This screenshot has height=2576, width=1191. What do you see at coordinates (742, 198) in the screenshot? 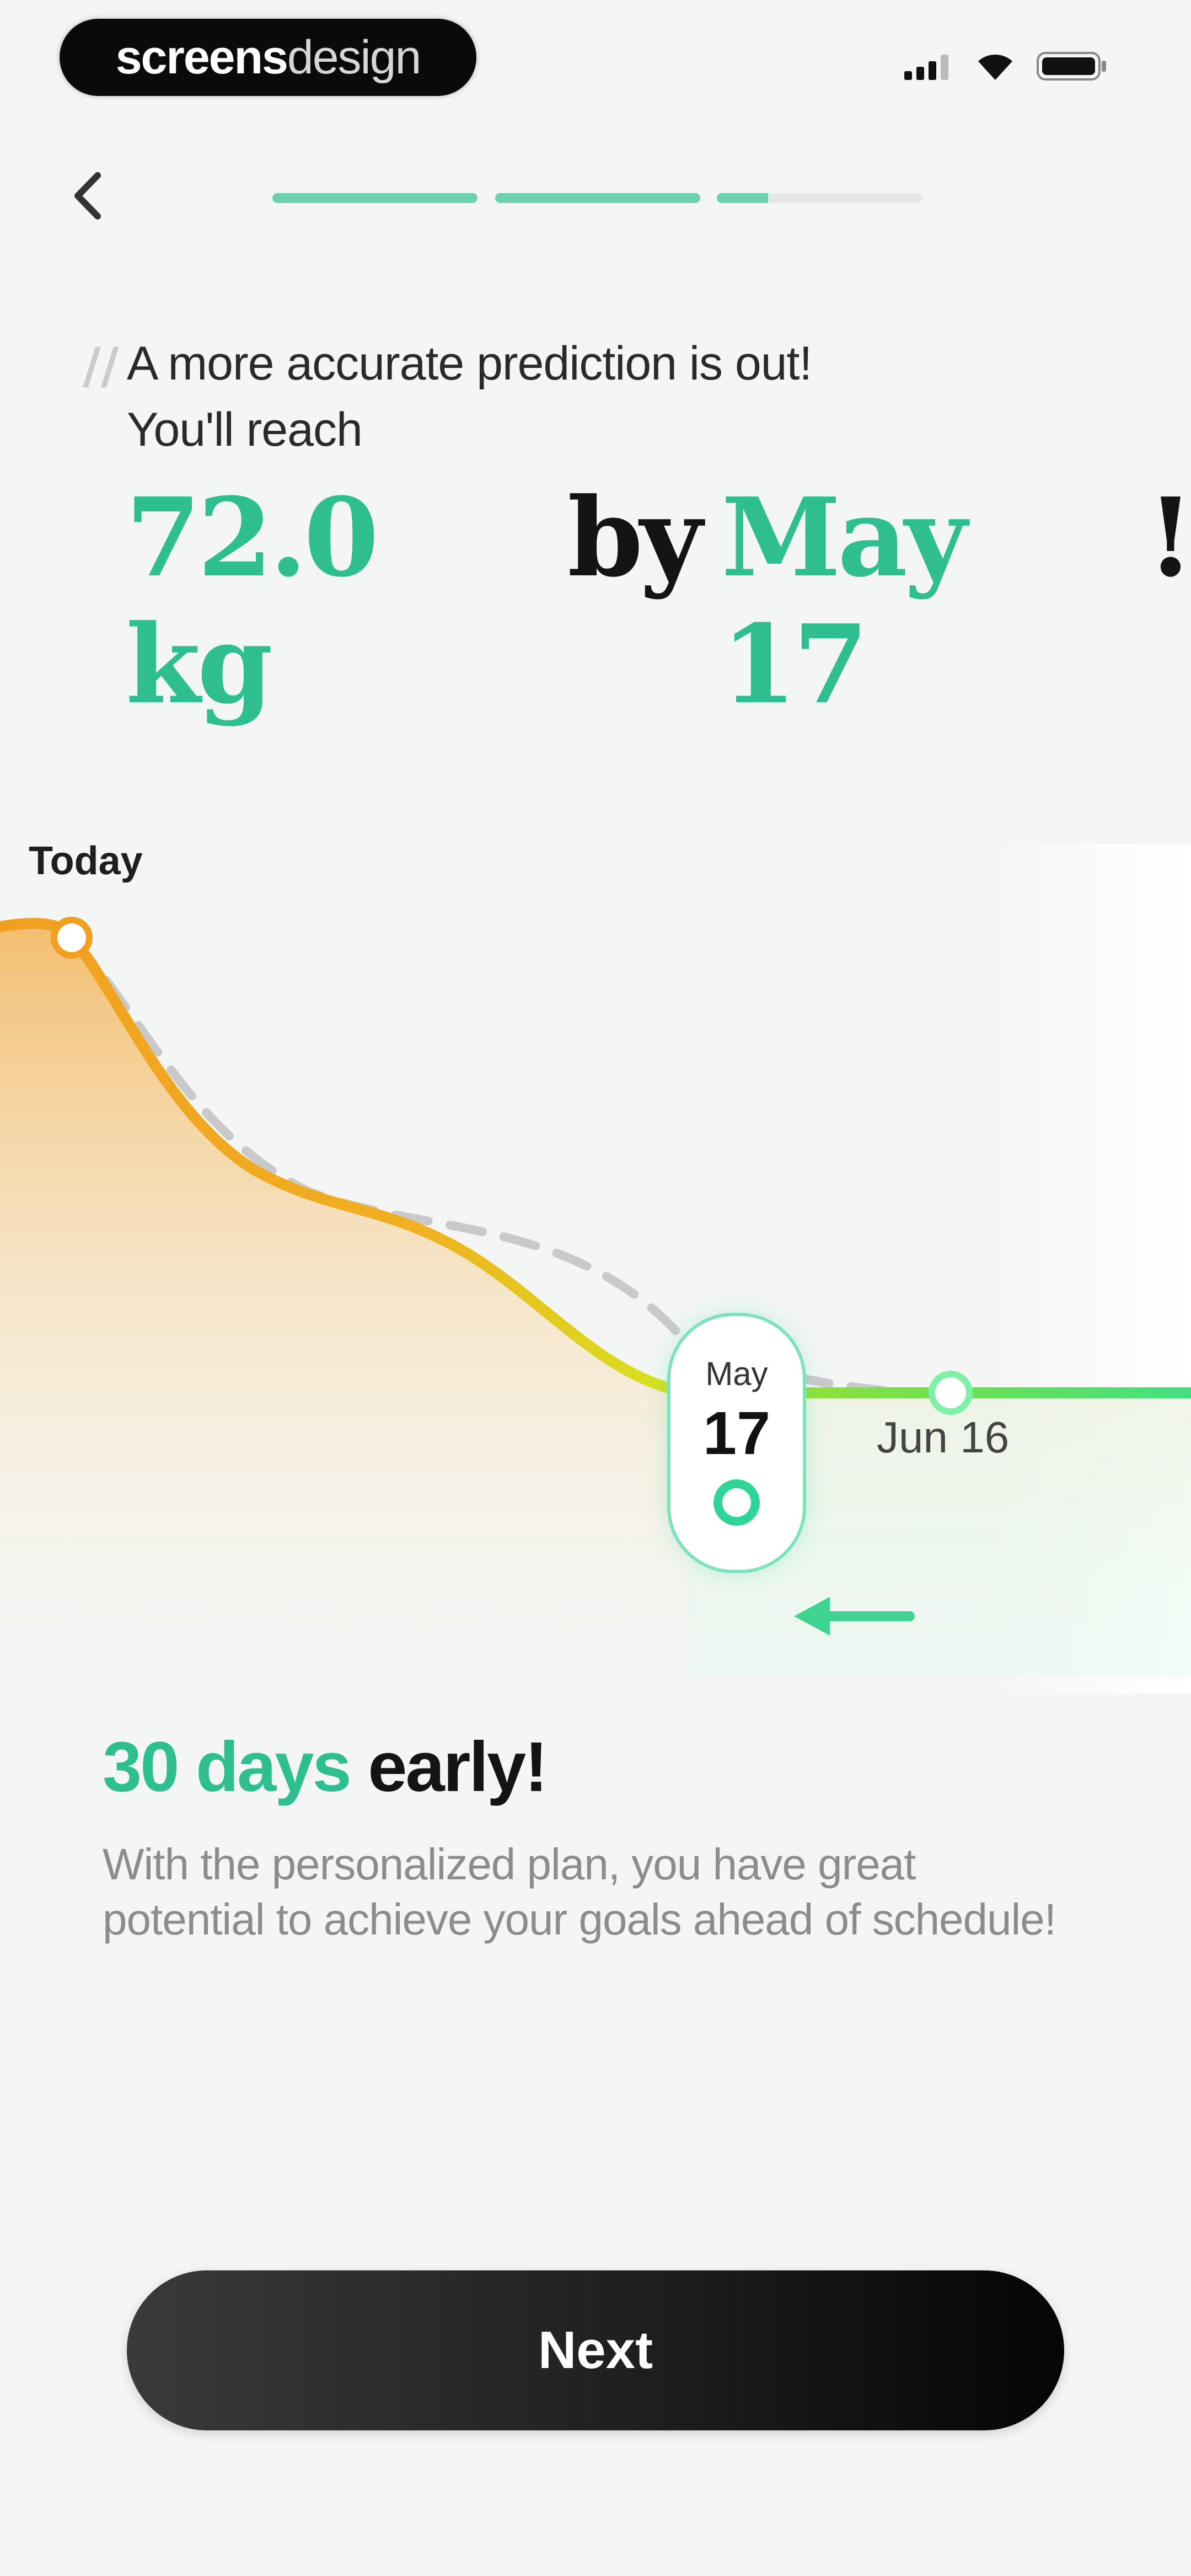
I see `progress-segment-3-fill` at bounding box center [742, 198].